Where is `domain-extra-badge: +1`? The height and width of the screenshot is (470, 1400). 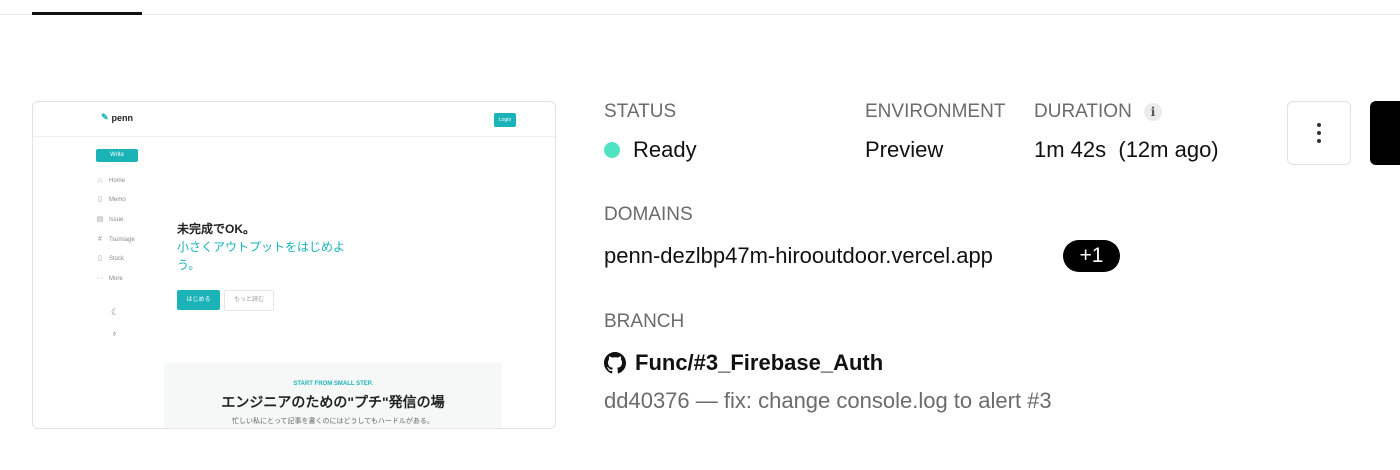 domain-extra-badge: +1 is located at coordinates (1091, 256).